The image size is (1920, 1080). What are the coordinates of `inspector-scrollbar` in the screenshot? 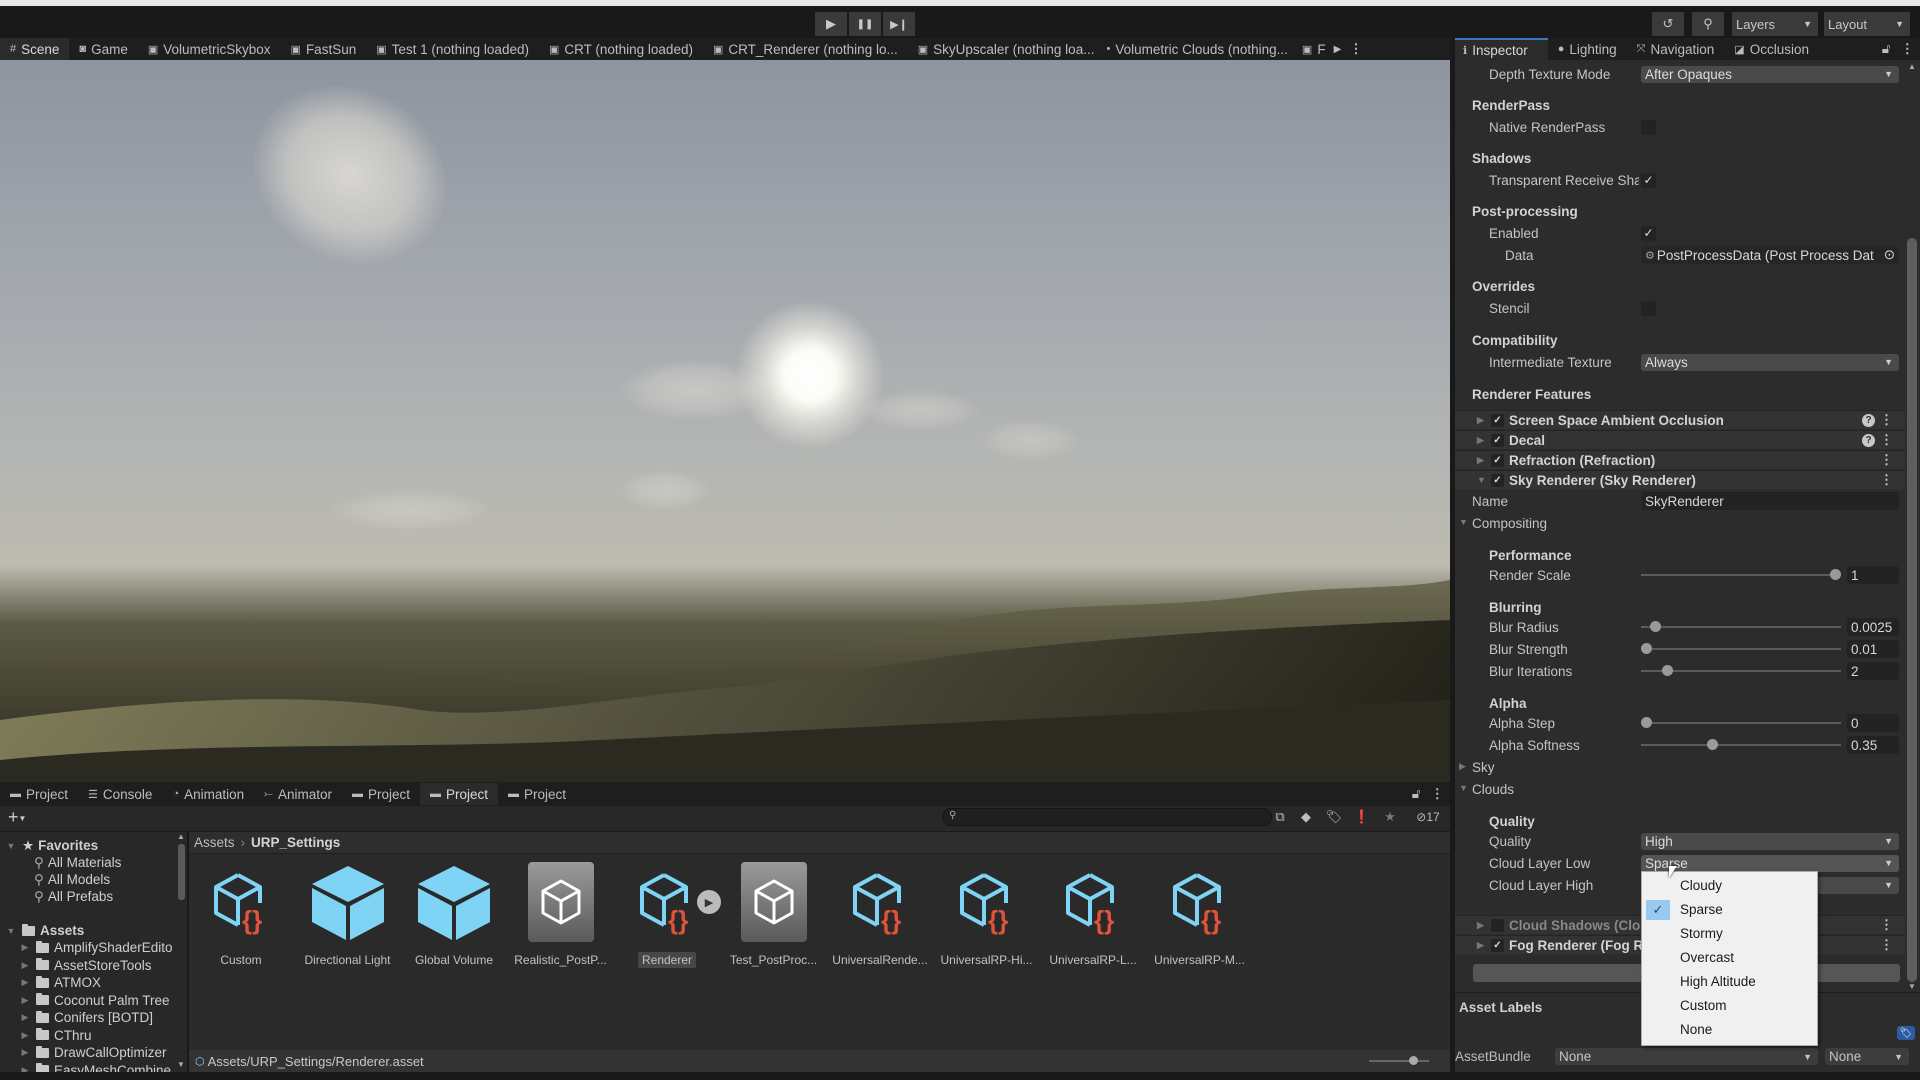 It's located at (1912, 610).